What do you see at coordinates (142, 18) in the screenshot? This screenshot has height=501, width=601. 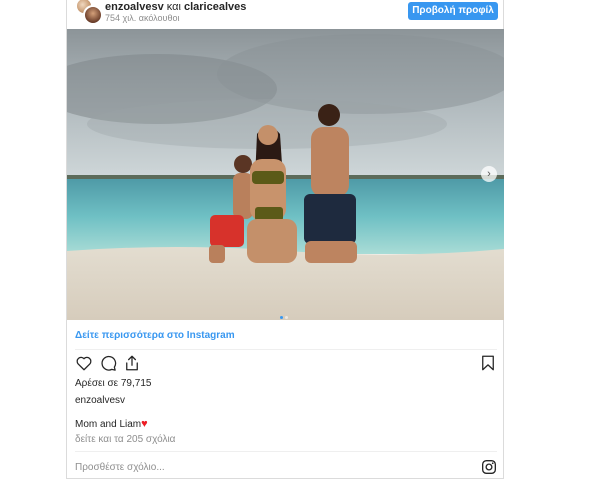 I see `follower-count: 754 χιλ. ακόλουθοι` at bounding box center [142, 18].